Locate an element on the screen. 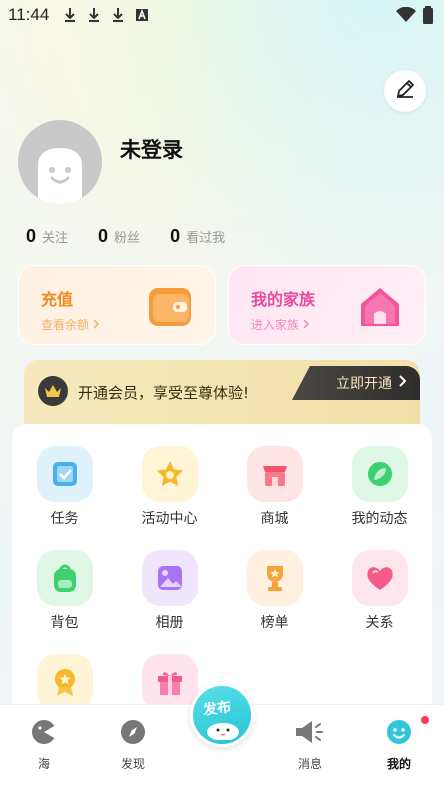  medal-icon is located at coordinates (64, 682).